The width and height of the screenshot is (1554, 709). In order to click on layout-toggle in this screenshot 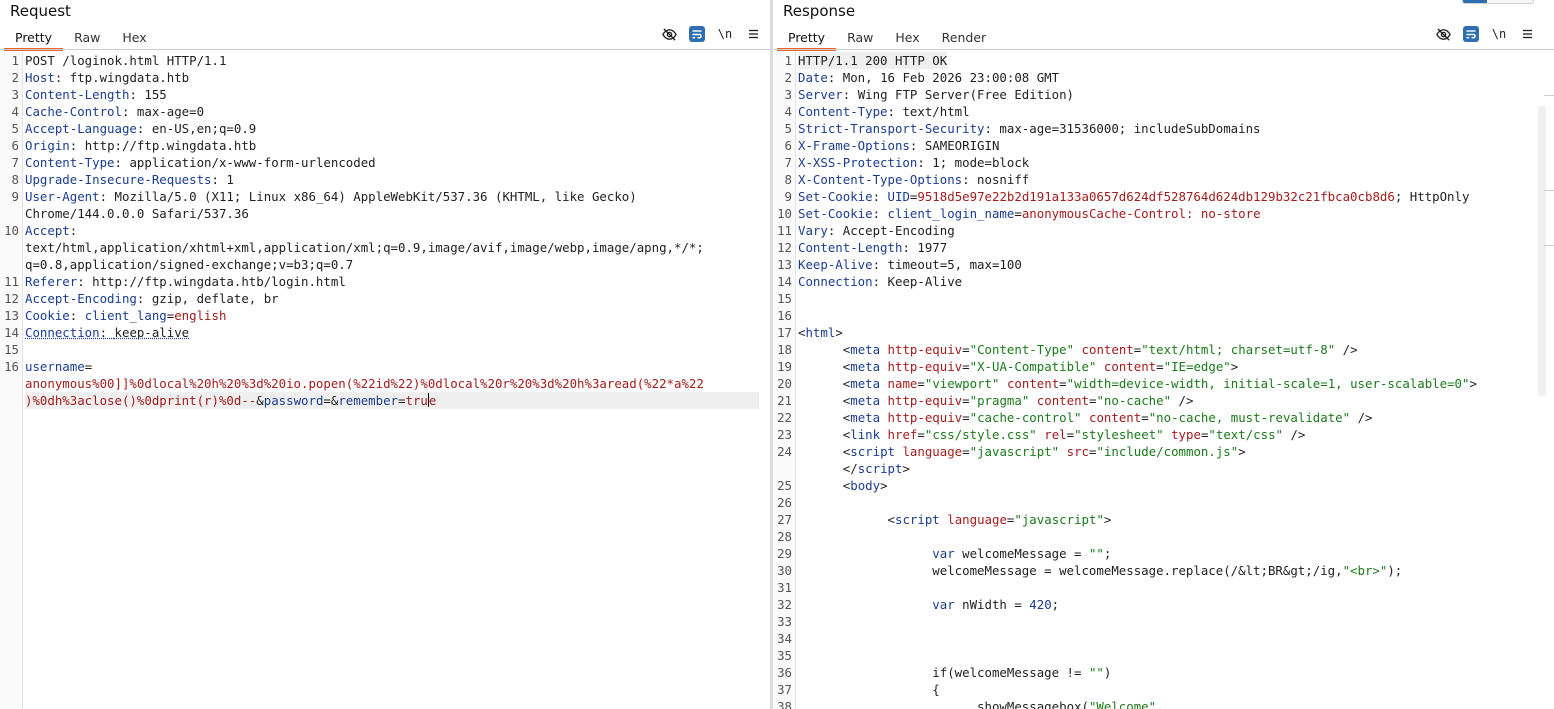, I will do `click(1498, 2)`.